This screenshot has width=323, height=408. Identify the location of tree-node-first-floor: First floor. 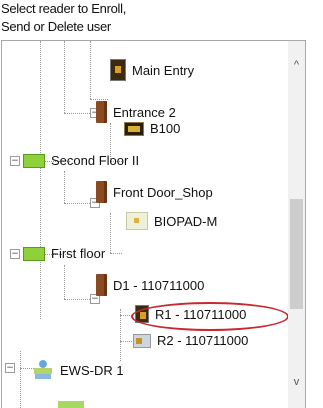
(64, 253).